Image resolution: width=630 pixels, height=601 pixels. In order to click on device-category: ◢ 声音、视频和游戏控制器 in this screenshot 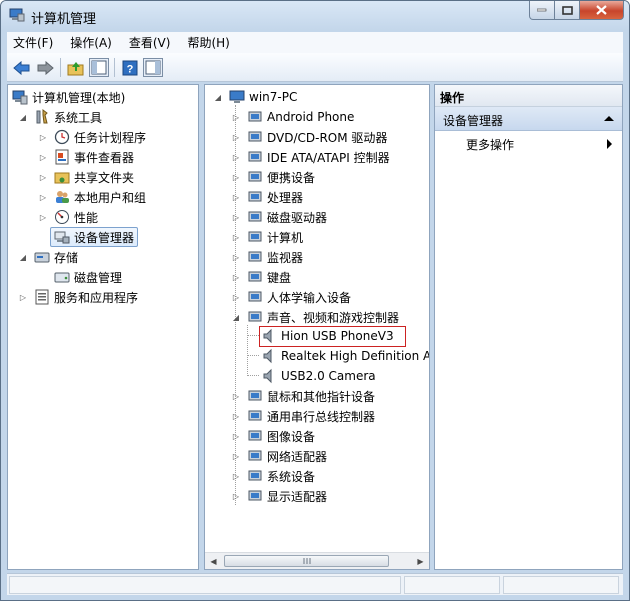, I will do `click(315, 317)`.